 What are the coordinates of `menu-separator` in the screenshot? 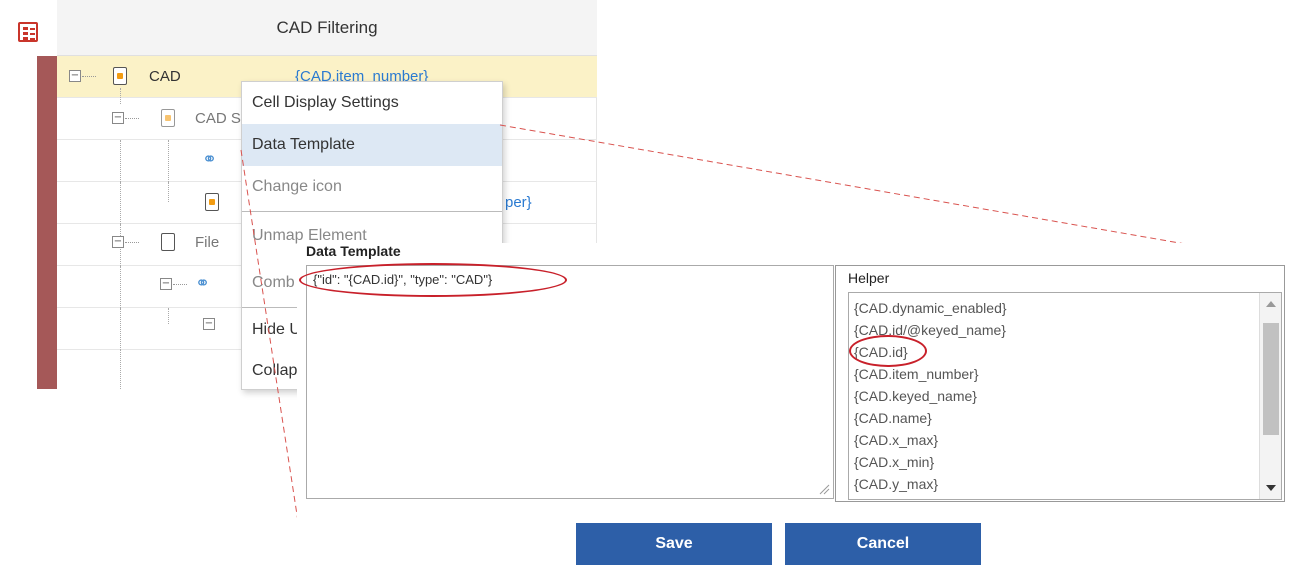 It's located at (372, 211).